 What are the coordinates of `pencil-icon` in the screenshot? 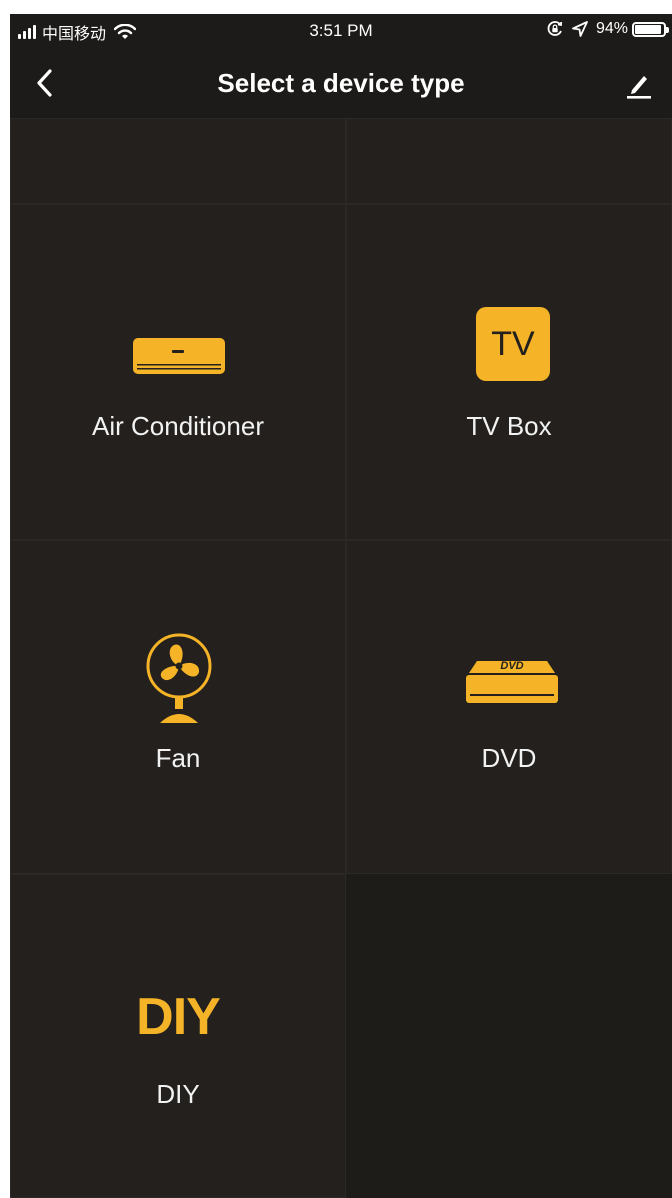 It's located at (639, 87).